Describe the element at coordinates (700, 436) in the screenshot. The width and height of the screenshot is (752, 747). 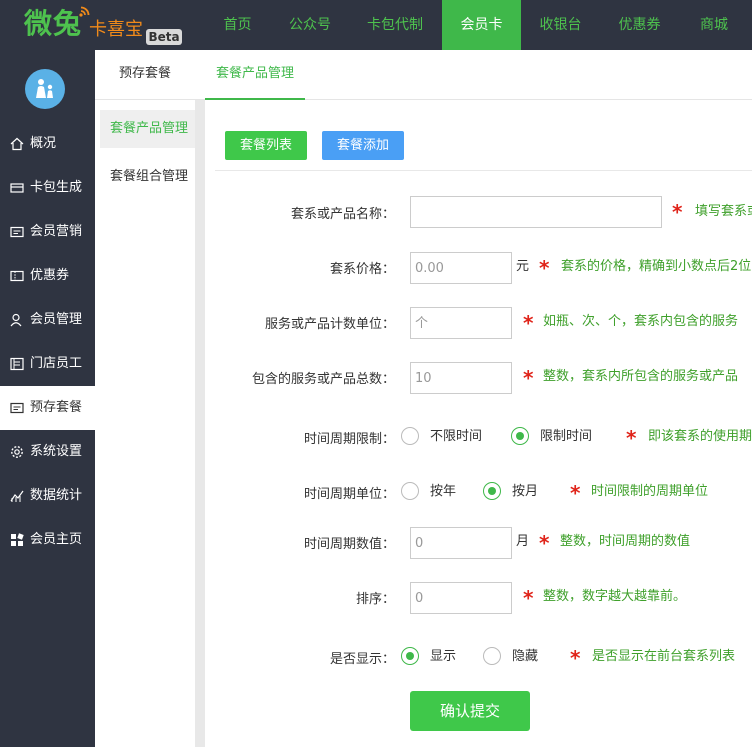
I see `time-limit-hint: 即该套系的使用期` at that location.